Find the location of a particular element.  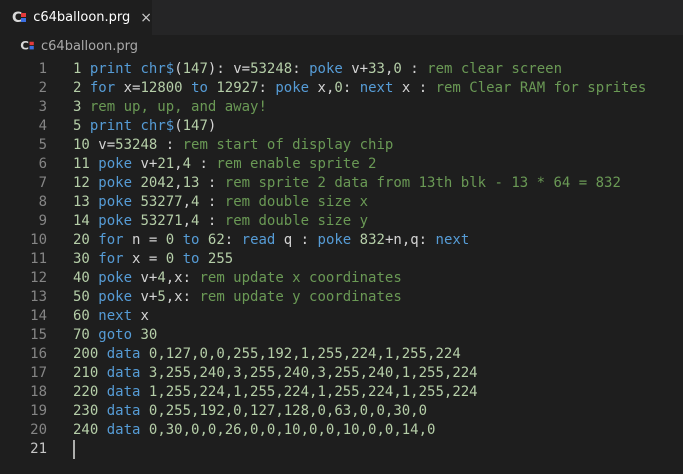

line-number: 3 is located at coordinates (42, 107).